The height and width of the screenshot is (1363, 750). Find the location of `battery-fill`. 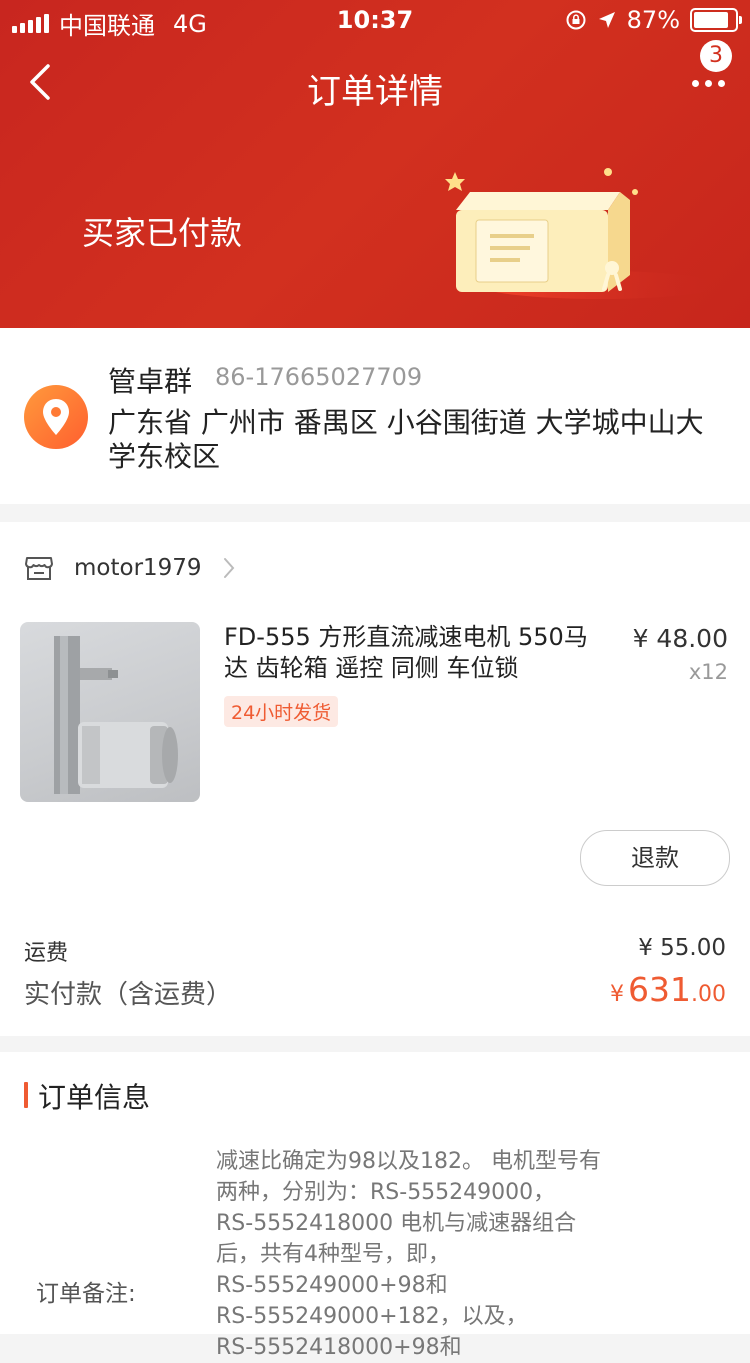

battery-fill is located at coordinates (711, 20).